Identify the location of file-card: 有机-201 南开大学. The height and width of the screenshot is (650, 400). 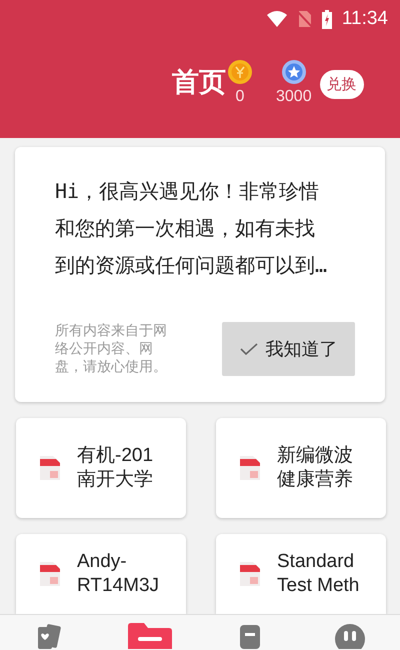
(101, 468).